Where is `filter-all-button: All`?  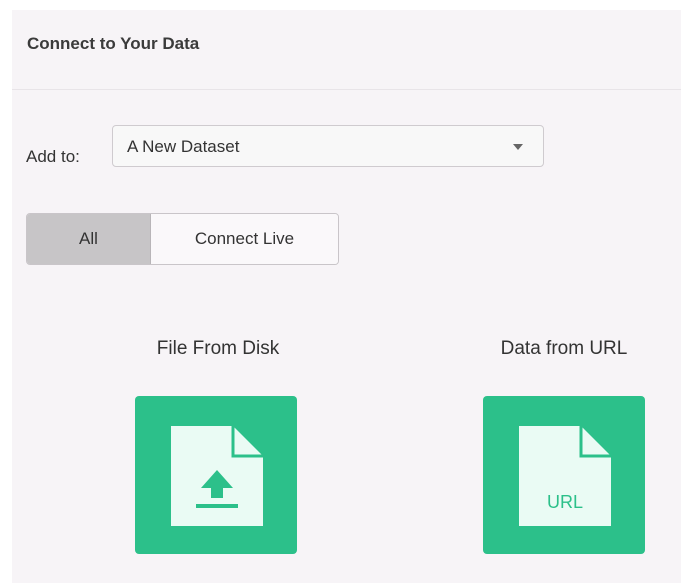 filter-all-button: All is located at coordinates (89, 239).